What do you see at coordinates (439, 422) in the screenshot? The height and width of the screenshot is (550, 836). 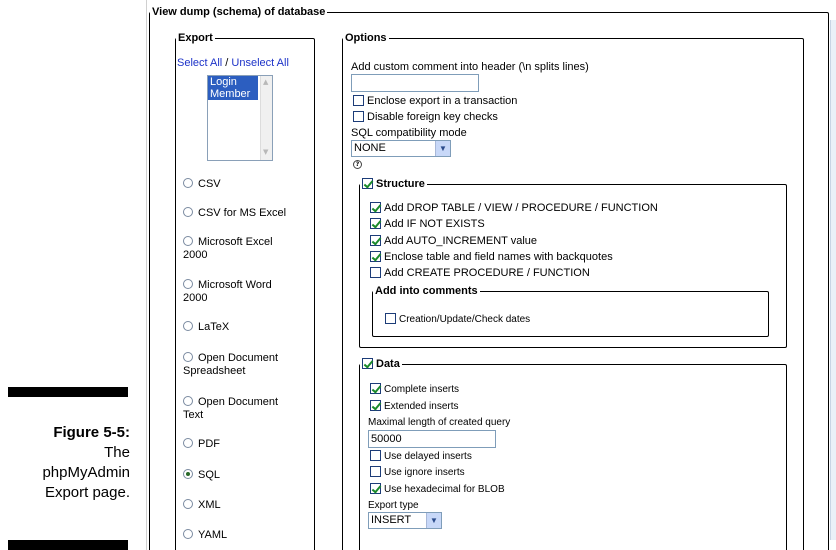 I see `max-length-label: Maximal length of created query` at bounding box center [439, 422].